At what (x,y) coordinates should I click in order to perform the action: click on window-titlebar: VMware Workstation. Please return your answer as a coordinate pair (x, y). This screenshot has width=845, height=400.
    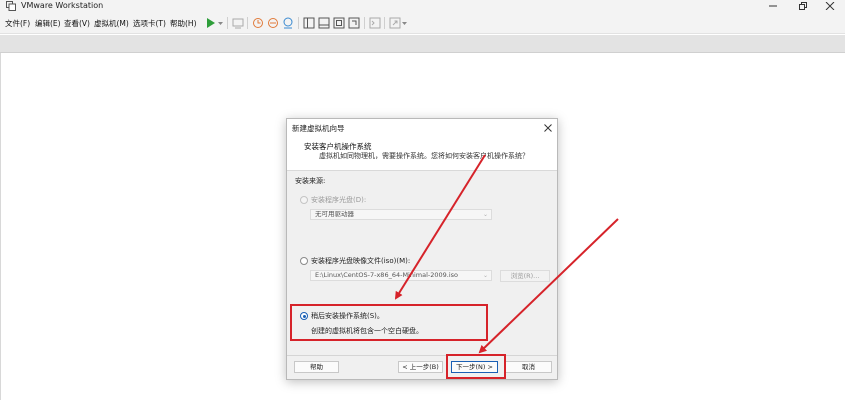
    Looking at the image, I should click on (422, 6).